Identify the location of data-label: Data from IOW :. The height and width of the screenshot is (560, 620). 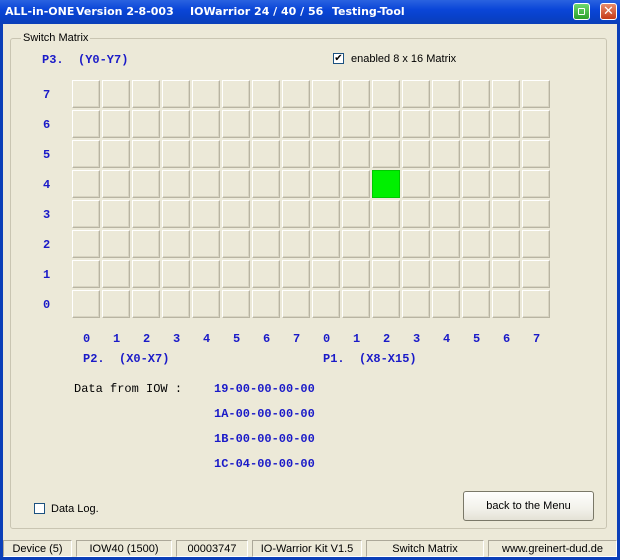
(128, 389).